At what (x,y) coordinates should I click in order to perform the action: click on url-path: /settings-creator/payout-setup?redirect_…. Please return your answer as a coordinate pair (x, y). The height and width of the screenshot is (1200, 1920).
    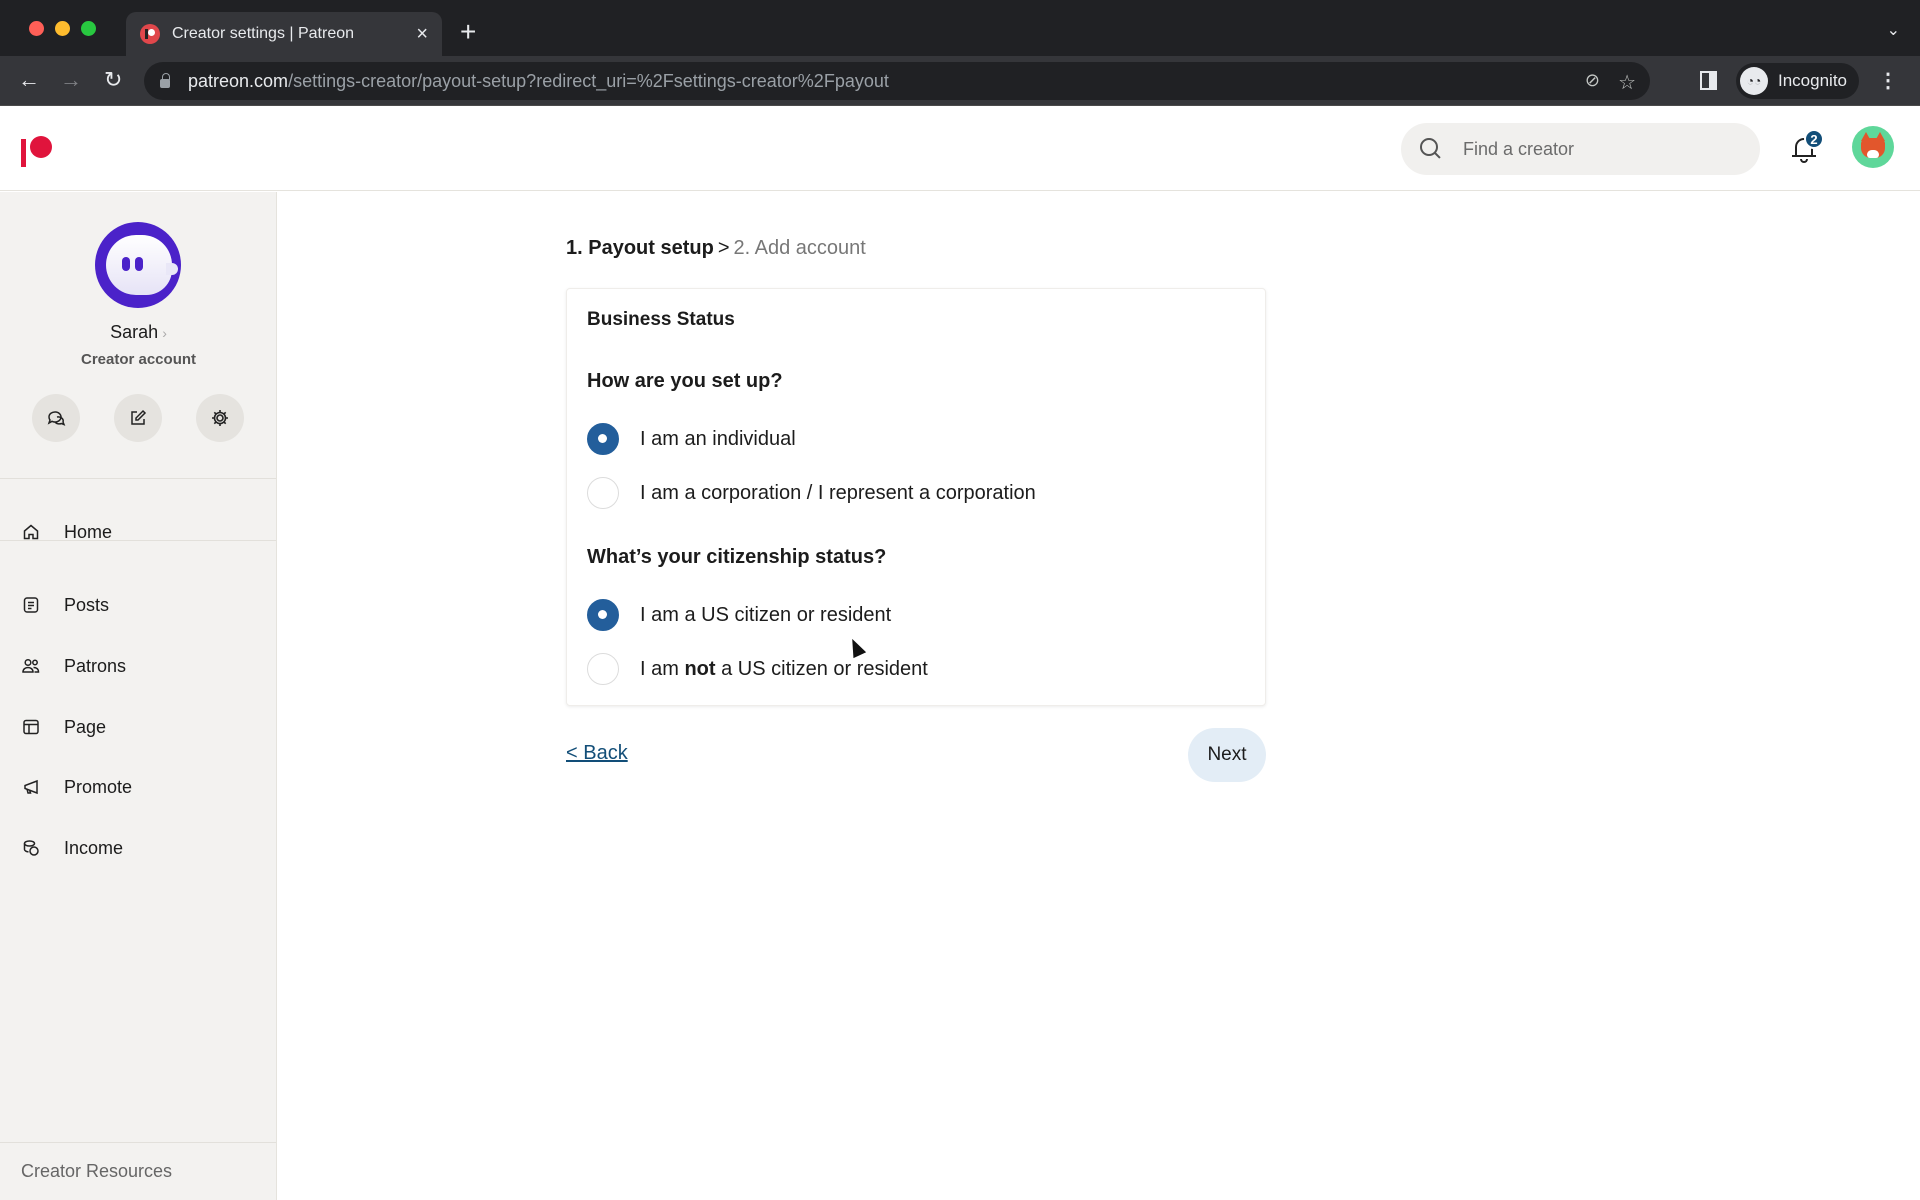
    Looking at the image, I should click on (588, 80).